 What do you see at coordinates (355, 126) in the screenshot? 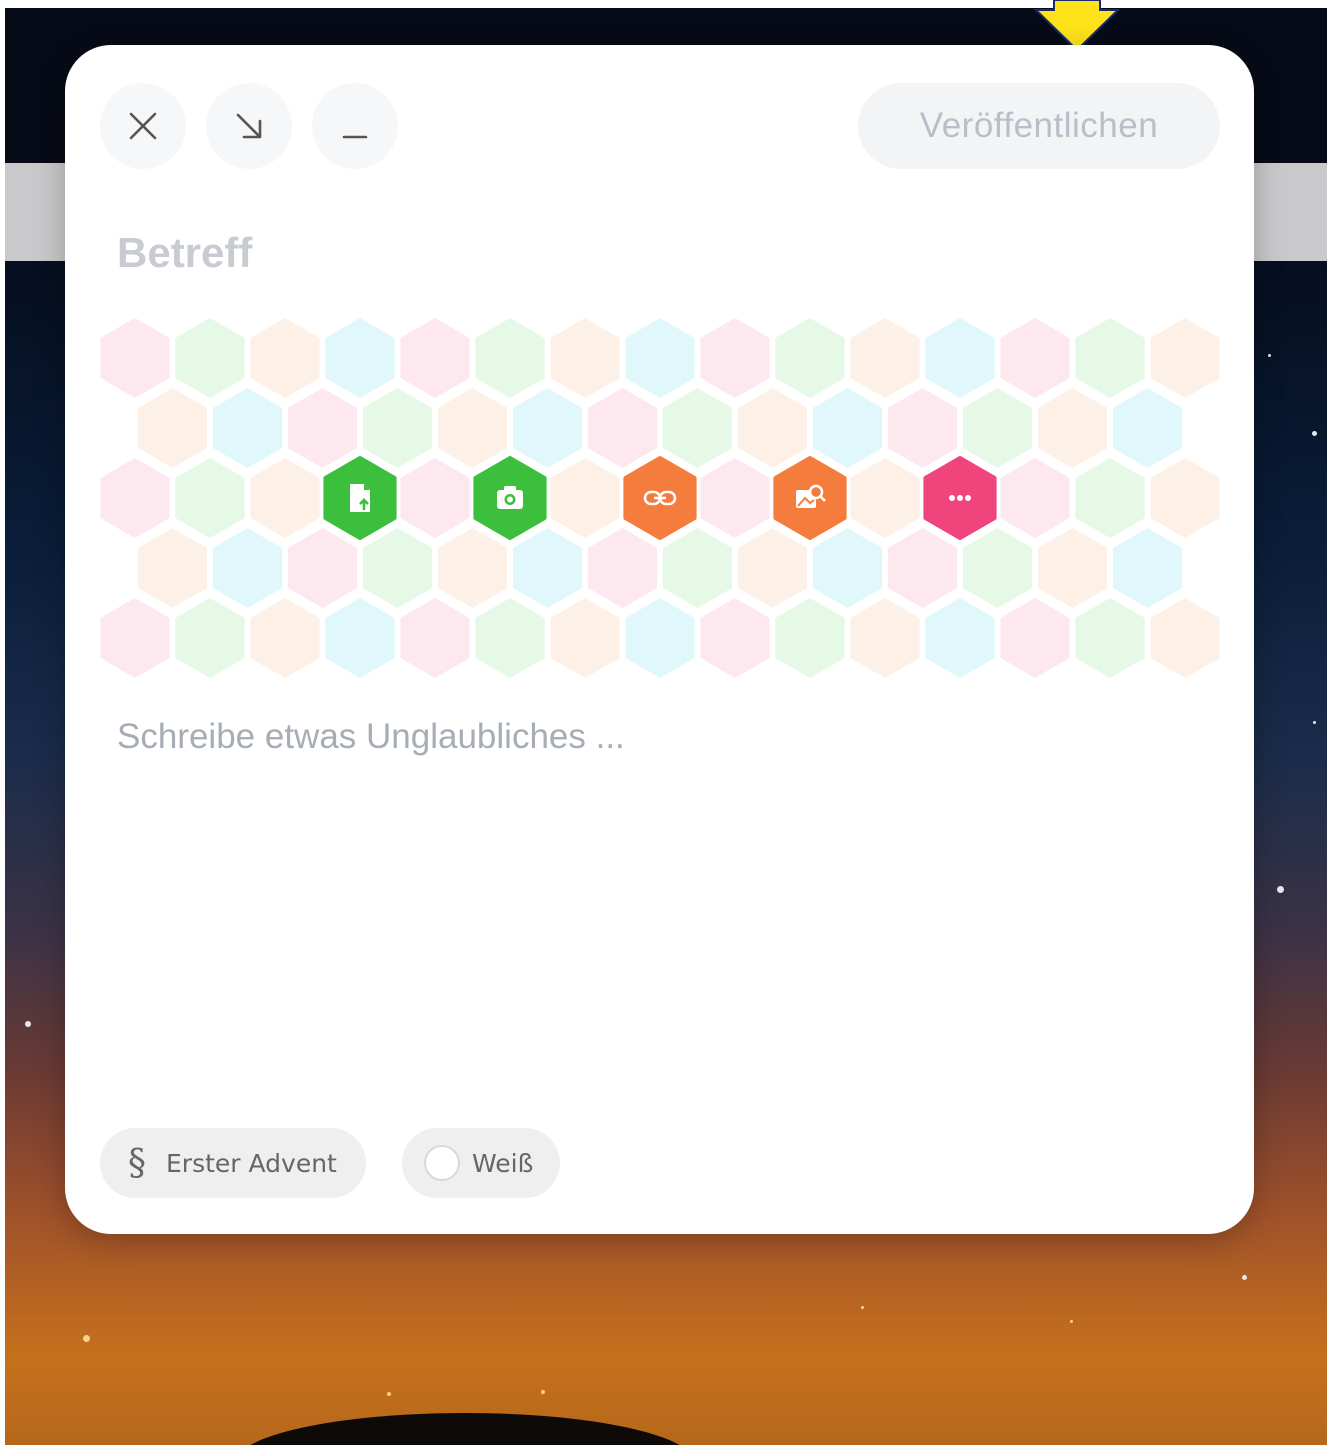
I see `minimize-button` at bounding box center [355, 126].